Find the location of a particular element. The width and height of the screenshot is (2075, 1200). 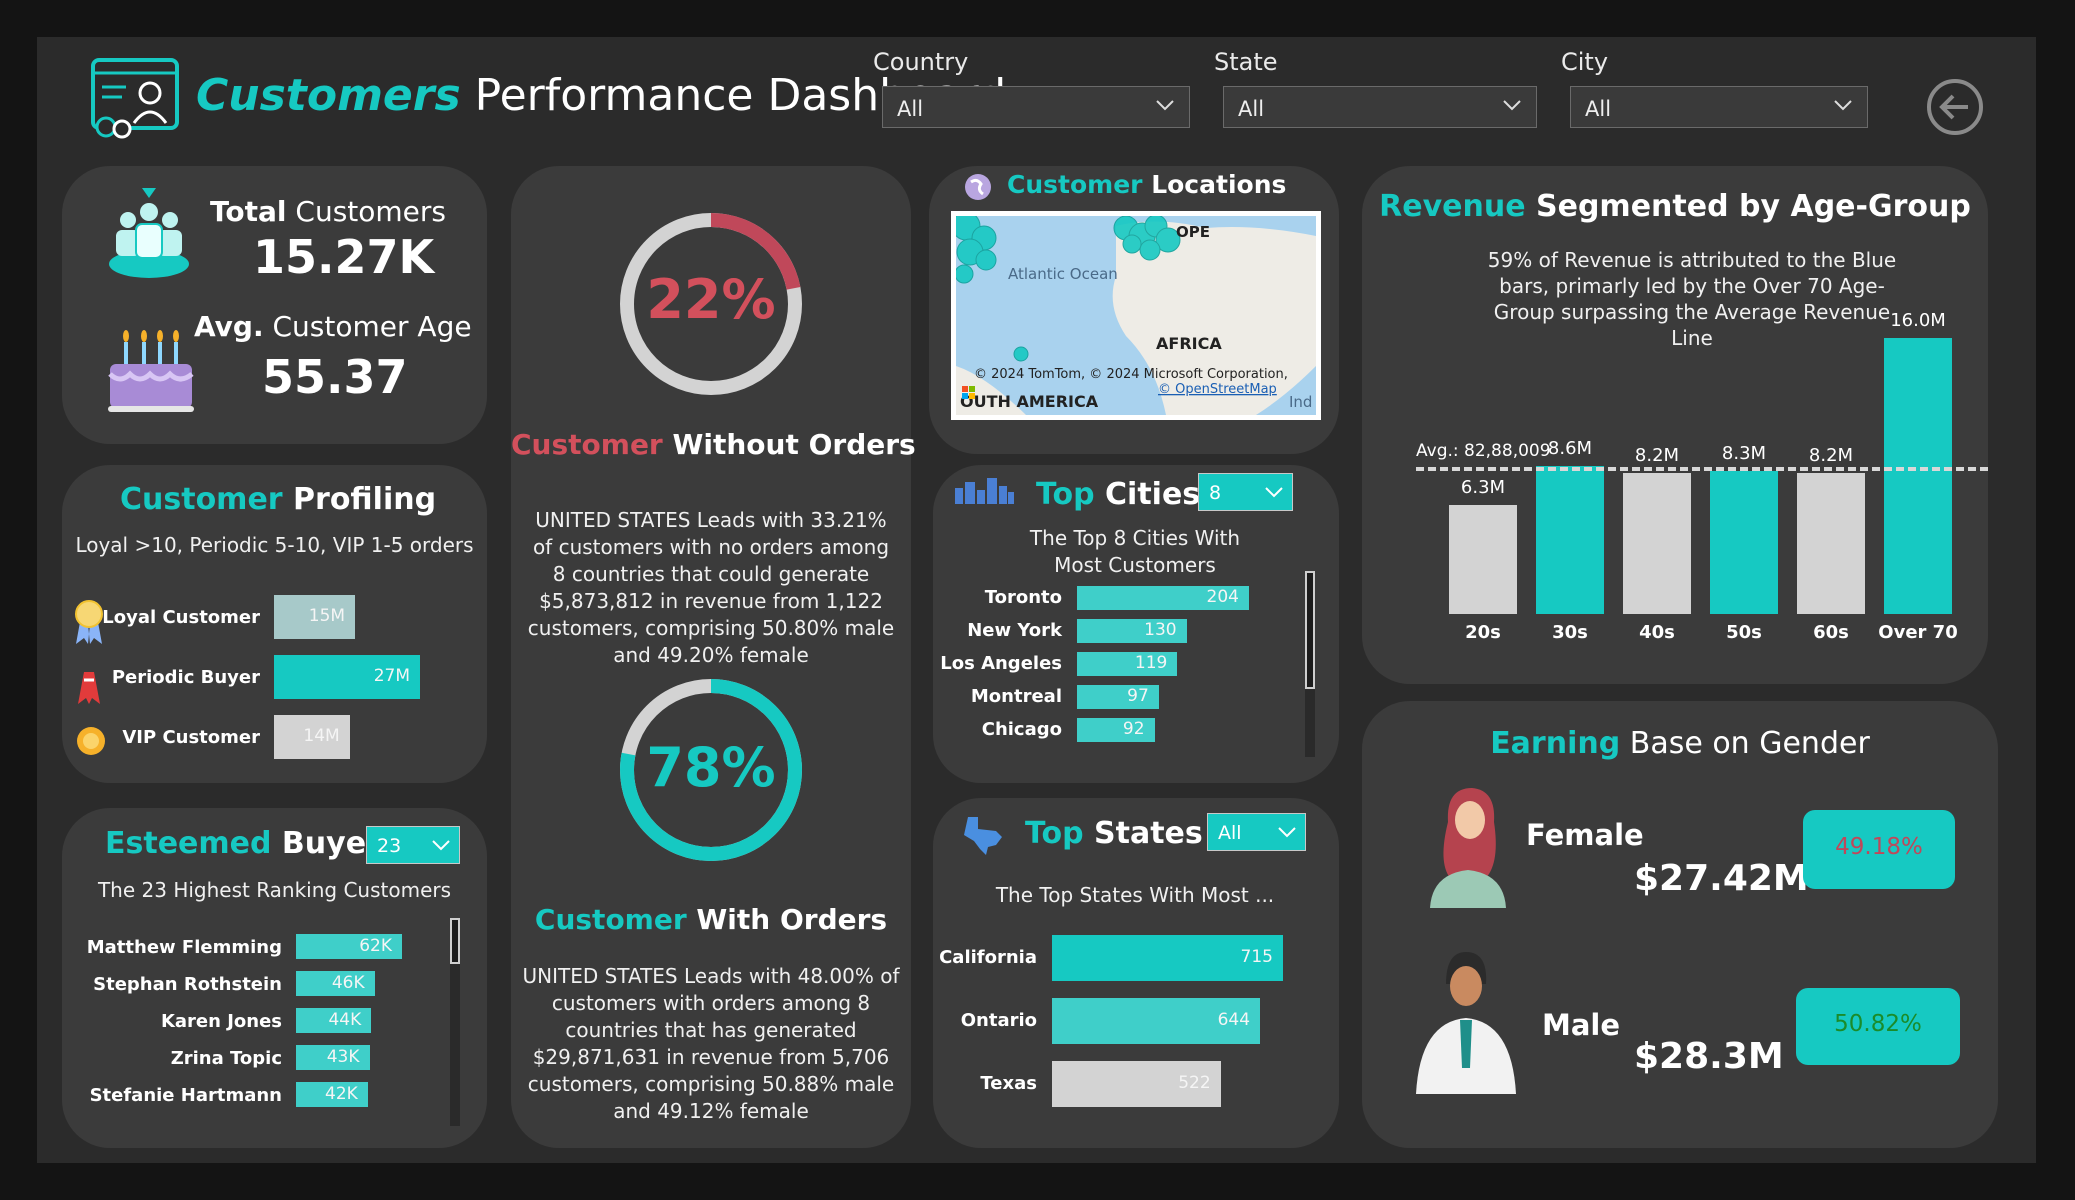

top-cities-value-label: 204 is located at coordinates (1222, 597).